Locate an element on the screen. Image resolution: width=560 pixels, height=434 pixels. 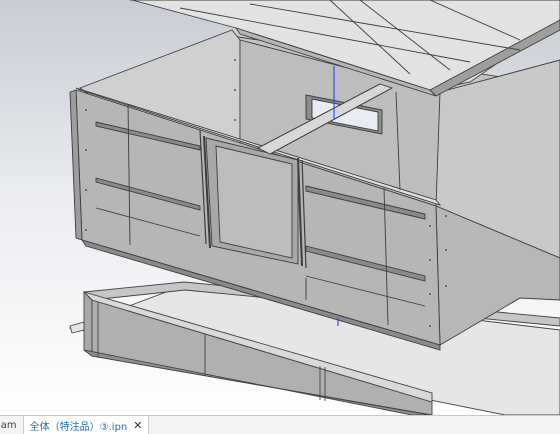
document-tab-presentation: 全体（特注品）③.ipn ✕ is located at coordinates (86, 425).